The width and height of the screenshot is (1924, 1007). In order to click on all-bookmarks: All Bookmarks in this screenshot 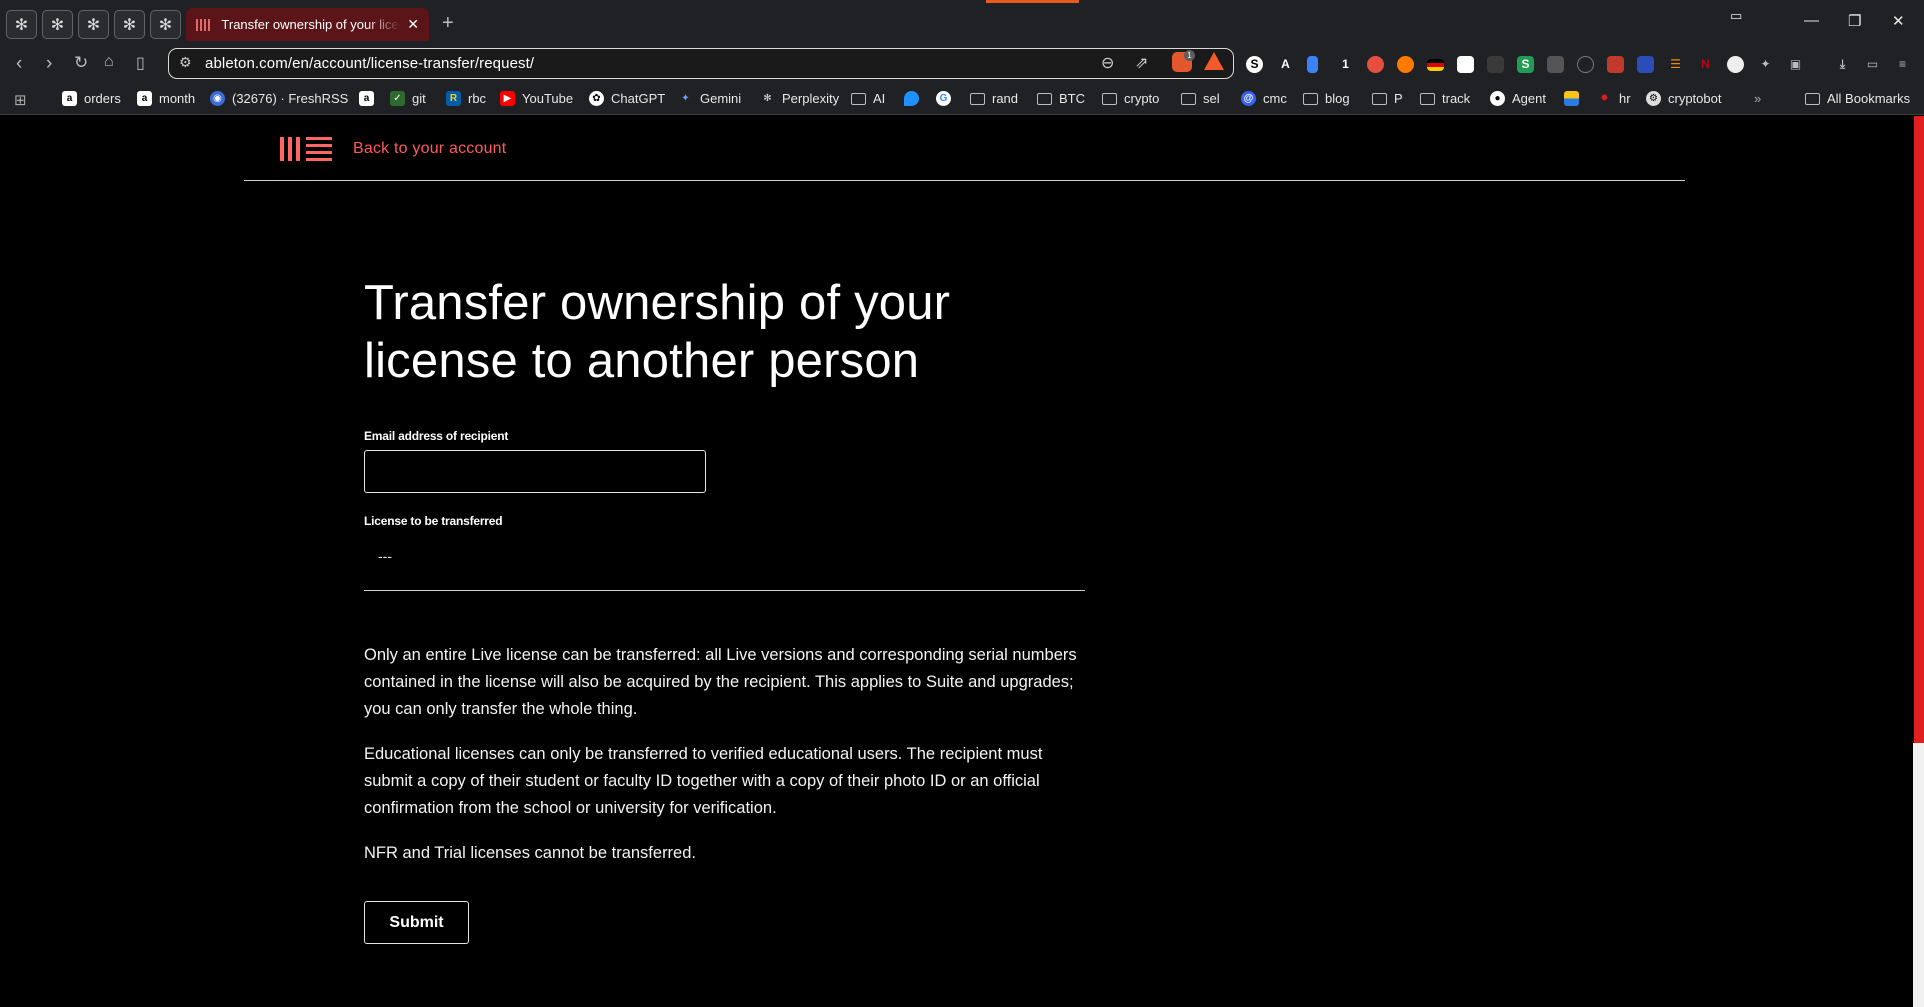, I will do `click(1857, 98)`.